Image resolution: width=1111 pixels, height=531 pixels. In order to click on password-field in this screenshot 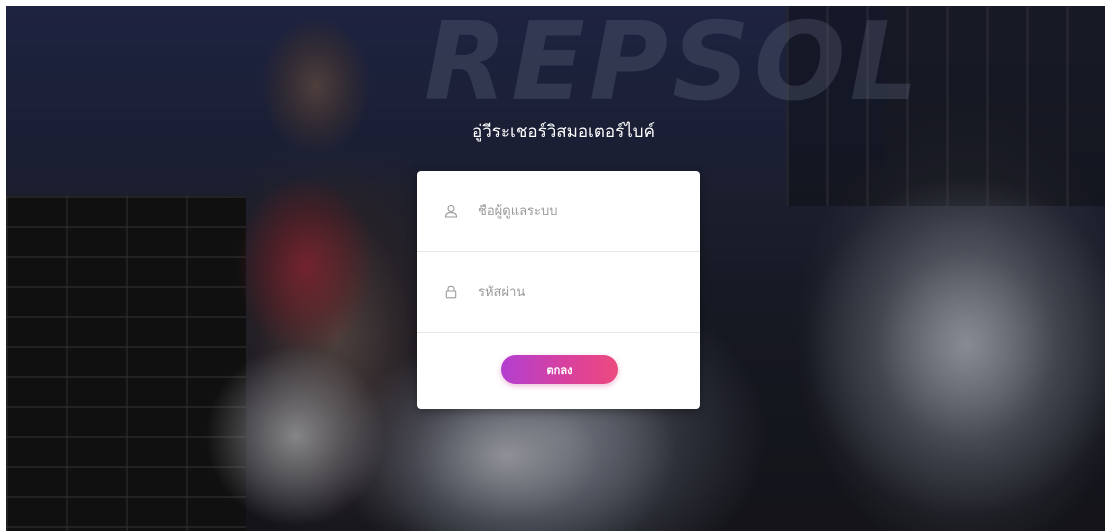, I will do `click(558, 292)`.